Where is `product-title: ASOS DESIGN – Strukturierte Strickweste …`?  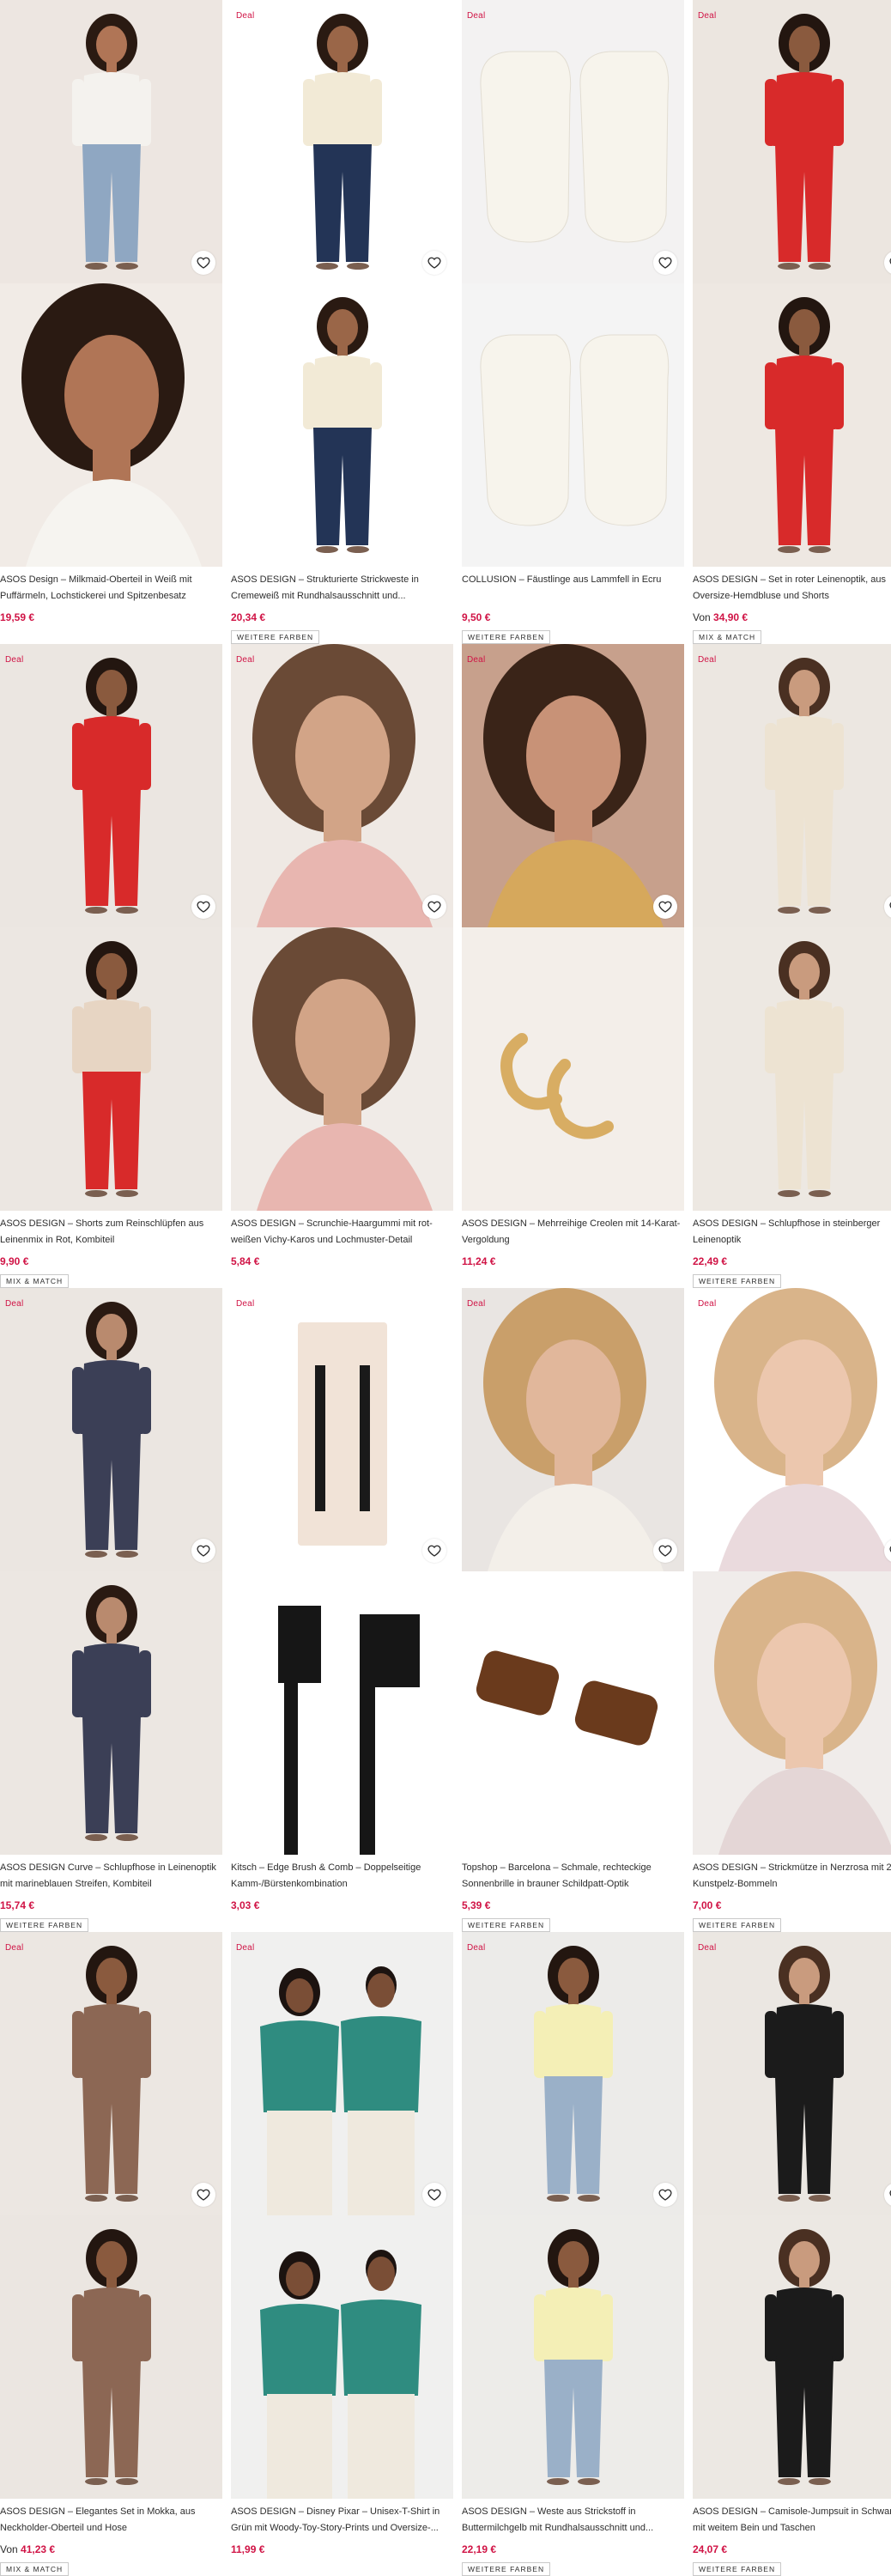
product-title: ASOS DESIGN – Strukturierte Strickweste … is located at coordinates (342, 588).